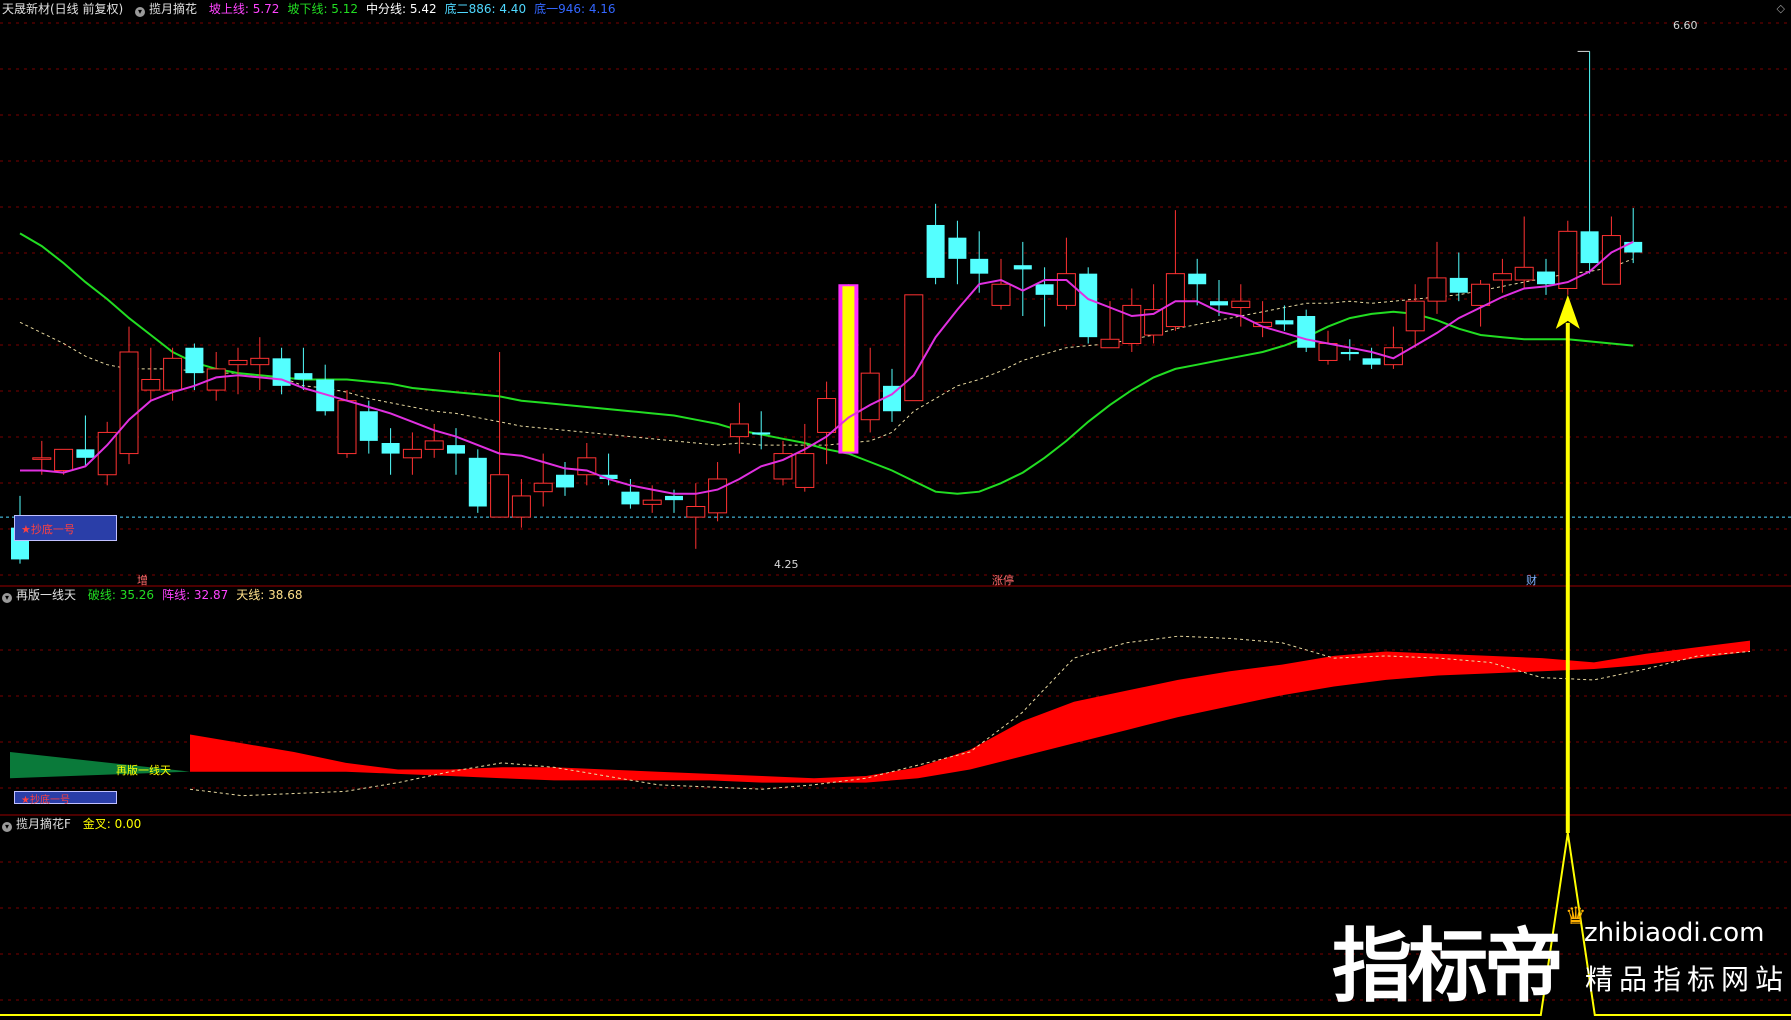 The width and height of the screenshot is (1791, 1020). What do you see at coordinates (1687, 979) in the screenshot?
I see `watermark-slogan: 精品指标网站` at bounding box center [1687, 979].